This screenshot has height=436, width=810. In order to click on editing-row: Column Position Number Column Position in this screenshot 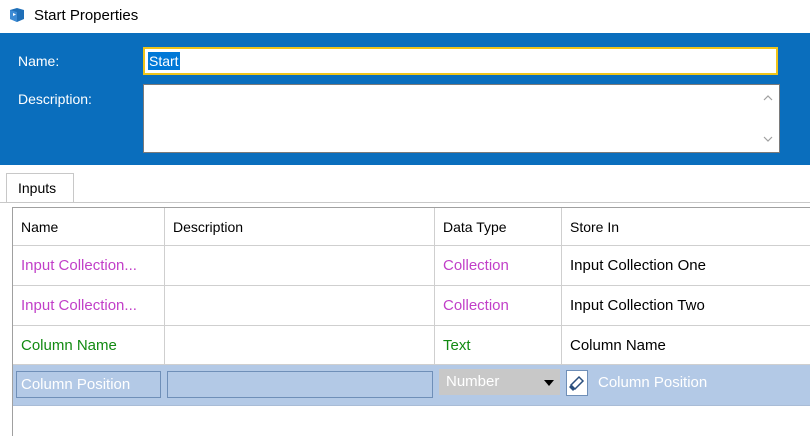, I will do `click(411, 385)`.